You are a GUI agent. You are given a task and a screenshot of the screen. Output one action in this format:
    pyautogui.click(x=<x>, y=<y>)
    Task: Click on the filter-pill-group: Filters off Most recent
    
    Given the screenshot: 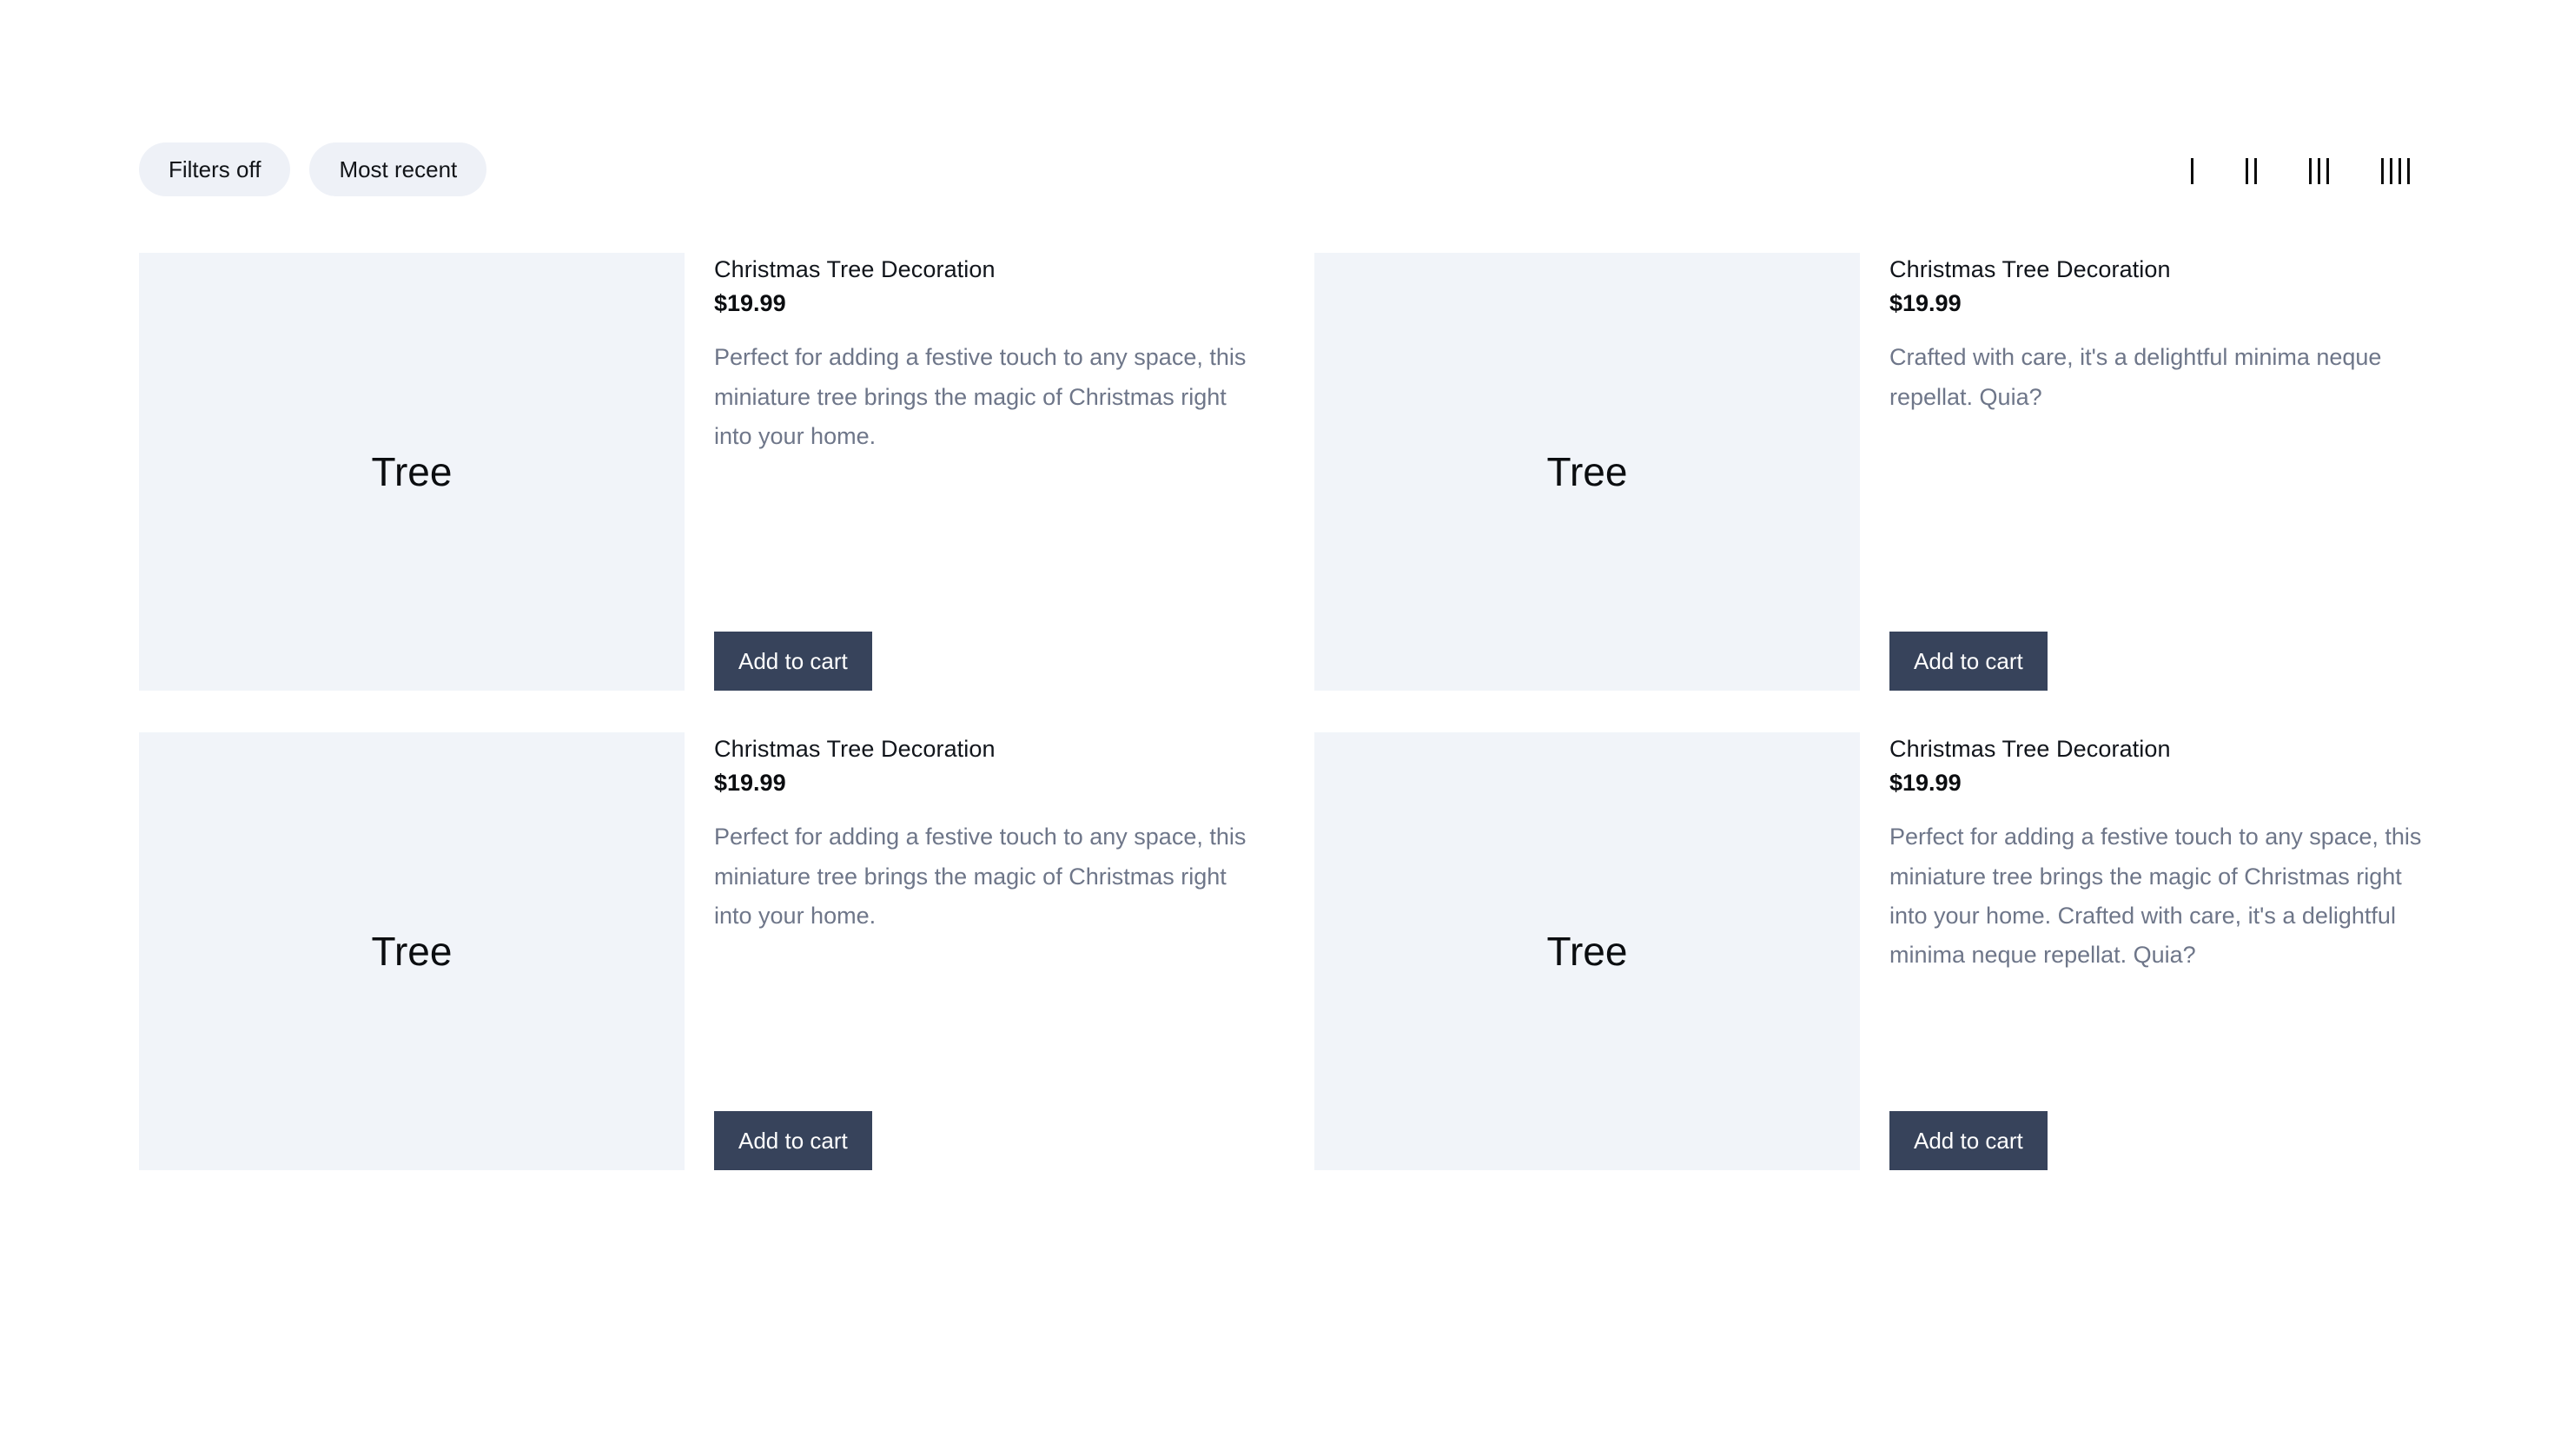 What is the action you would take?
    pyautogui.click(x=313, y=169)
    